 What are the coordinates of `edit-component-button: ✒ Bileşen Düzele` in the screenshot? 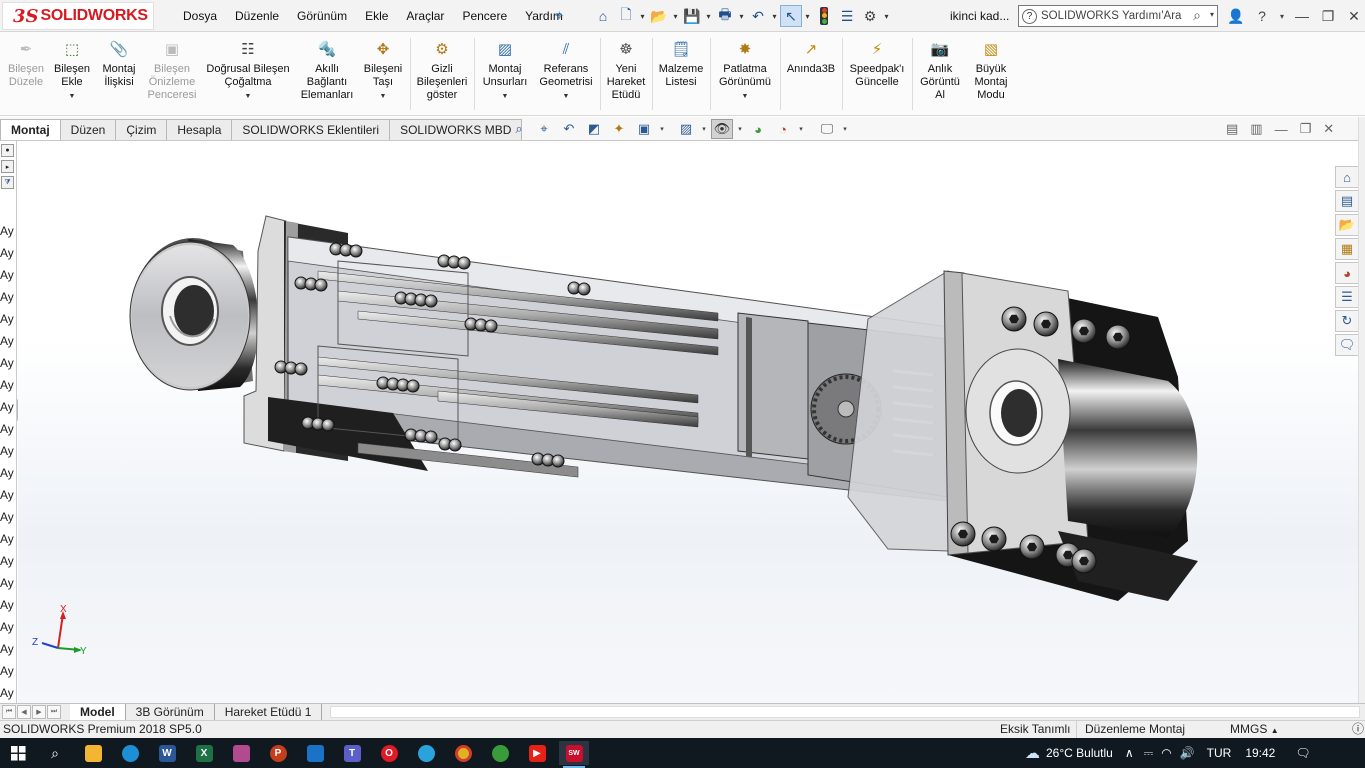 It's located at (26, 63).